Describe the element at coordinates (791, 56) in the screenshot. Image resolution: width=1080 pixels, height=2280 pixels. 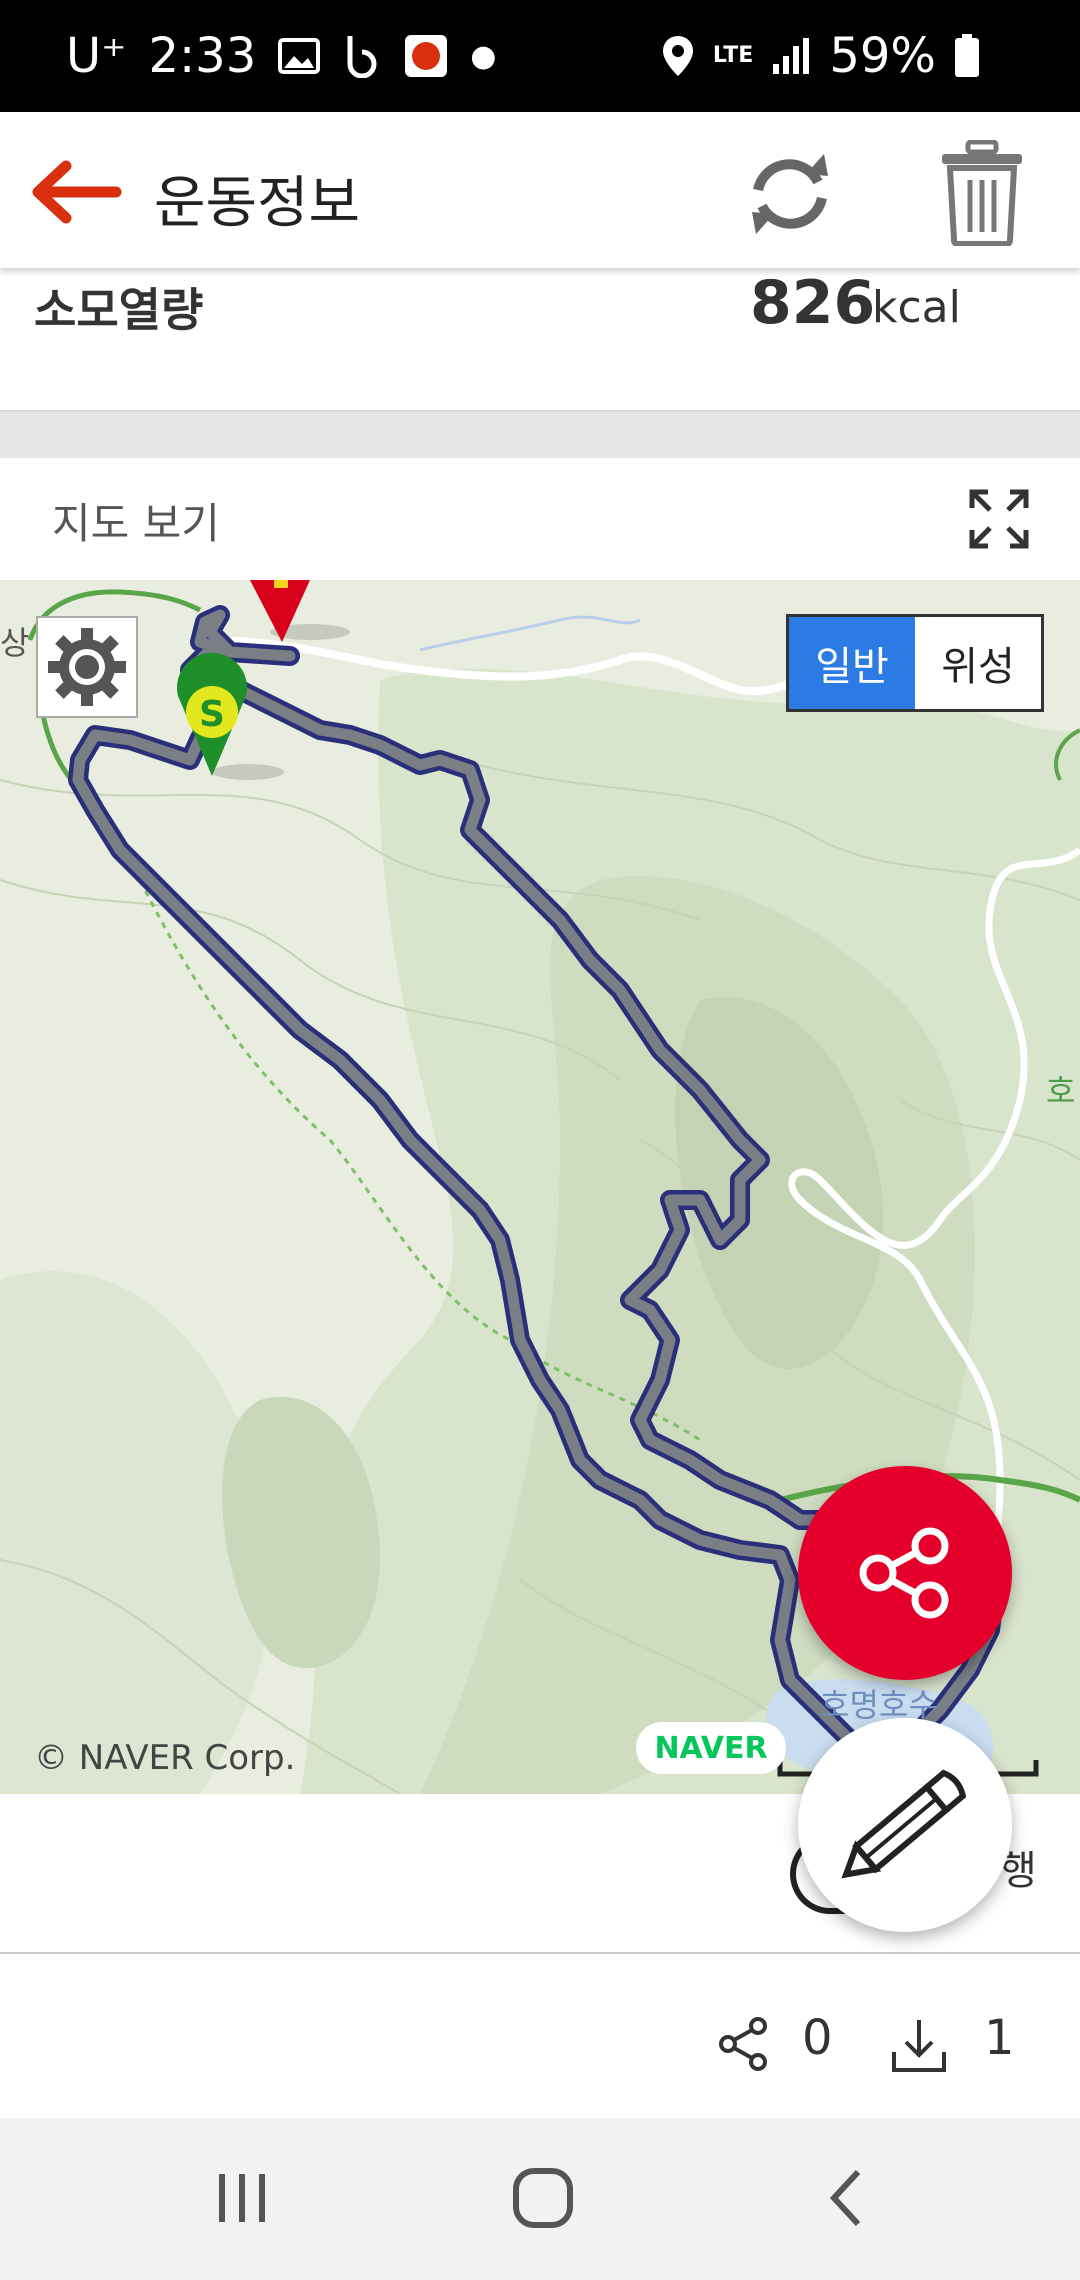
I see `signal-icon` at that location.